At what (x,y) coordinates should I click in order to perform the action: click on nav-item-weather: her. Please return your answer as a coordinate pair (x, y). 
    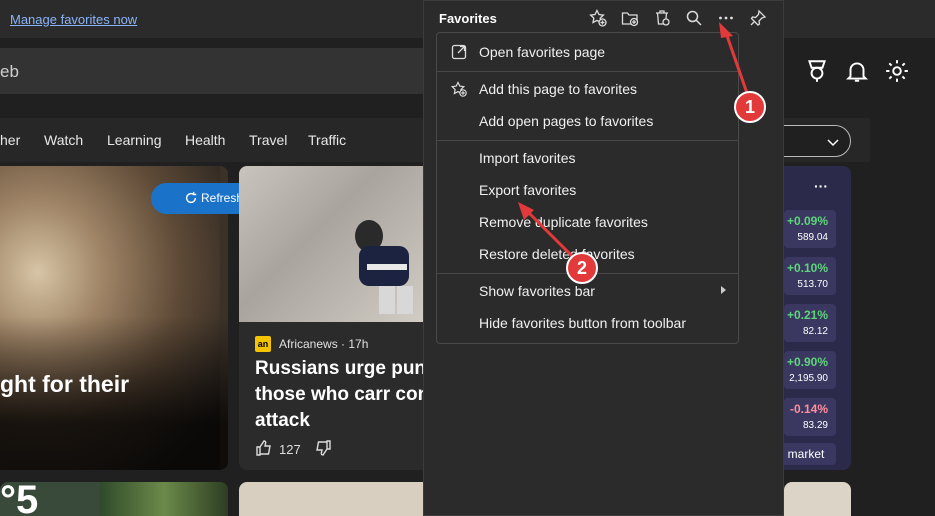
    Looking at the image, I should click on (10, 140).